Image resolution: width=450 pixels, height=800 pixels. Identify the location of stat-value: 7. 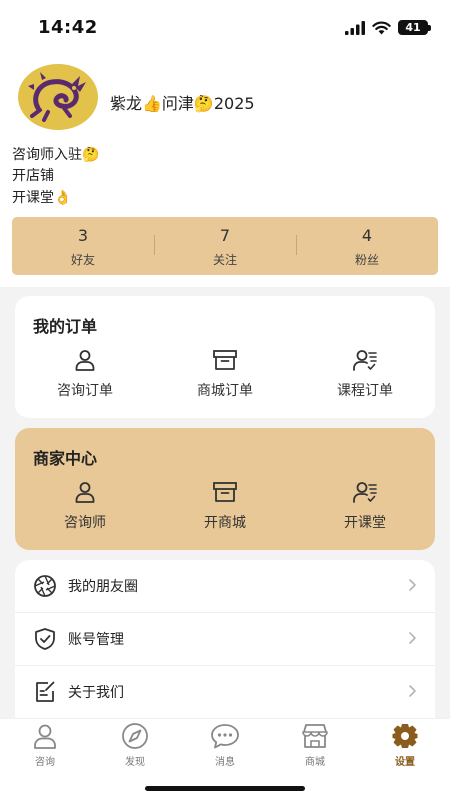
(225, 235).